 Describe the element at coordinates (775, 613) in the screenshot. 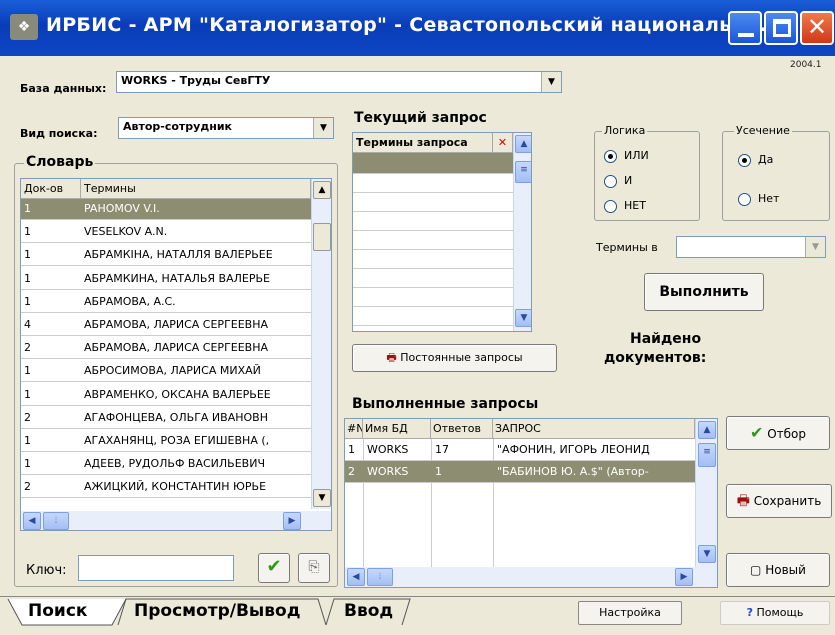

I see `help-button: ? Помощь` at that location.